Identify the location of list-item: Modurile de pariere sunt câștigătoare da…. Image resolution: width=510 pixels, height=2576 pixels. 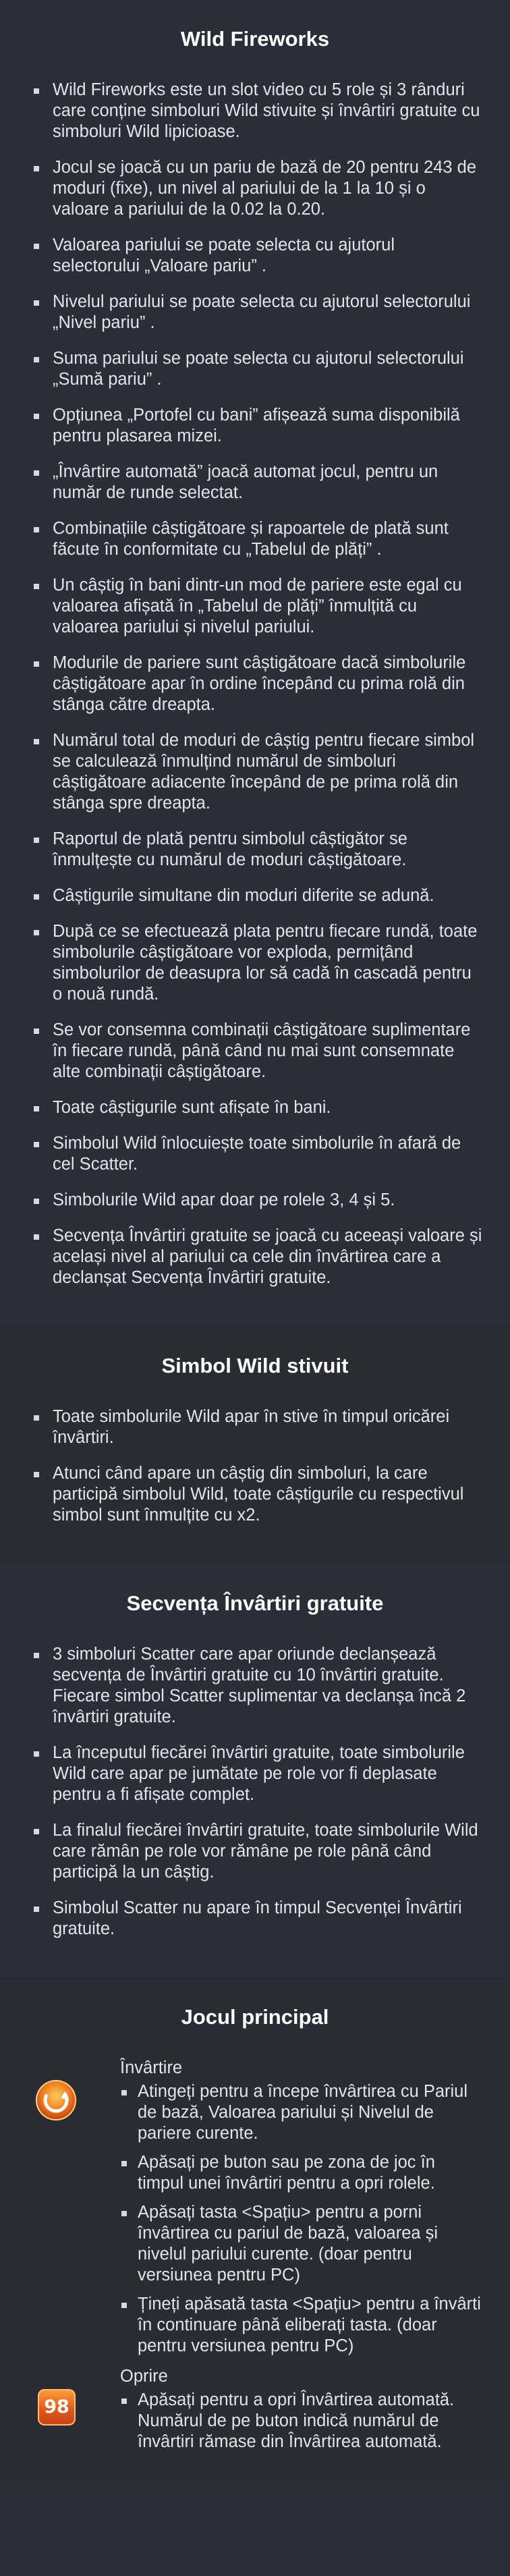
(259, 684).